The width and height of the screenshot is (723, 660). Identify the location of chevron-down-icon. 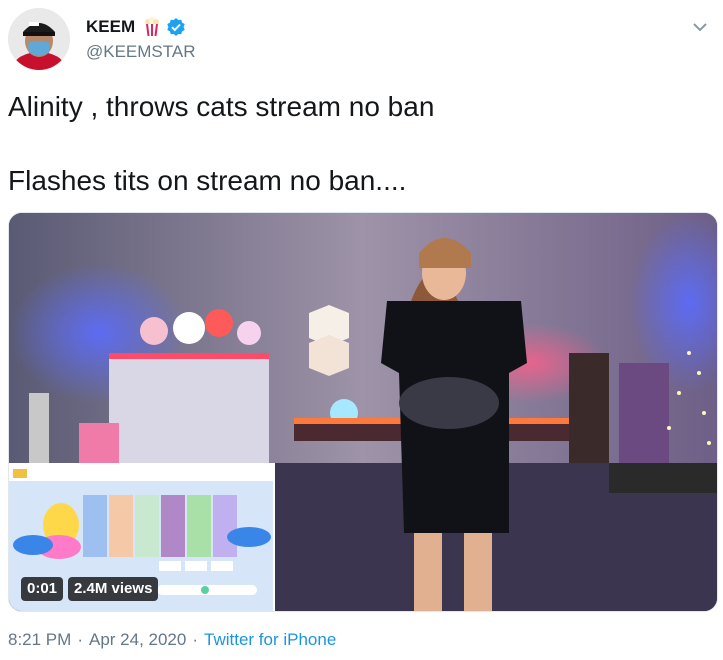
(700, 27).